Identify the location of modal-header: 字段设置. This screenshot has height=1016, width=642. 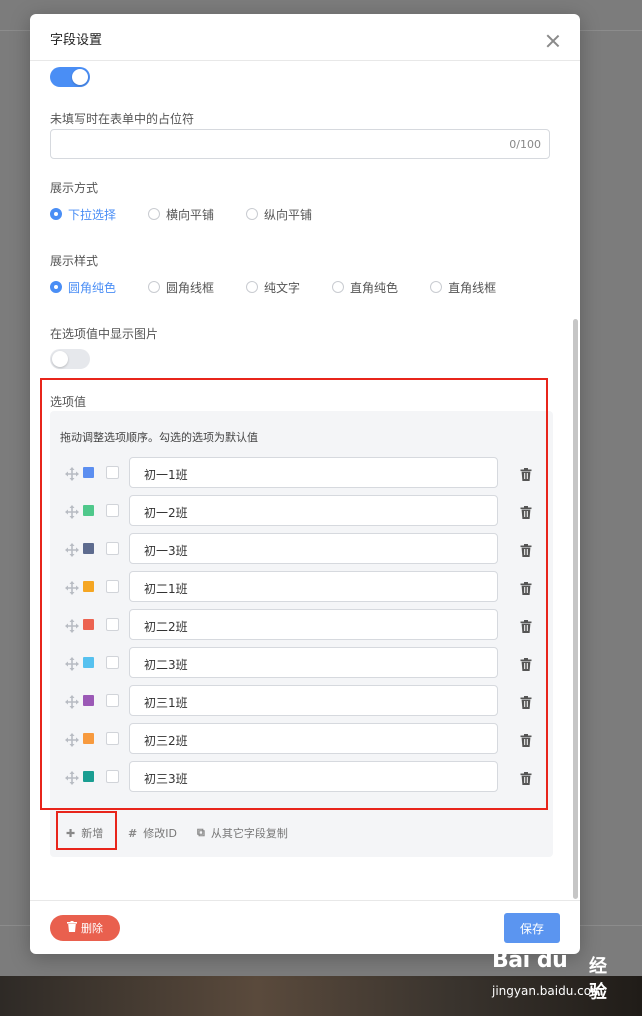
(305, 37).